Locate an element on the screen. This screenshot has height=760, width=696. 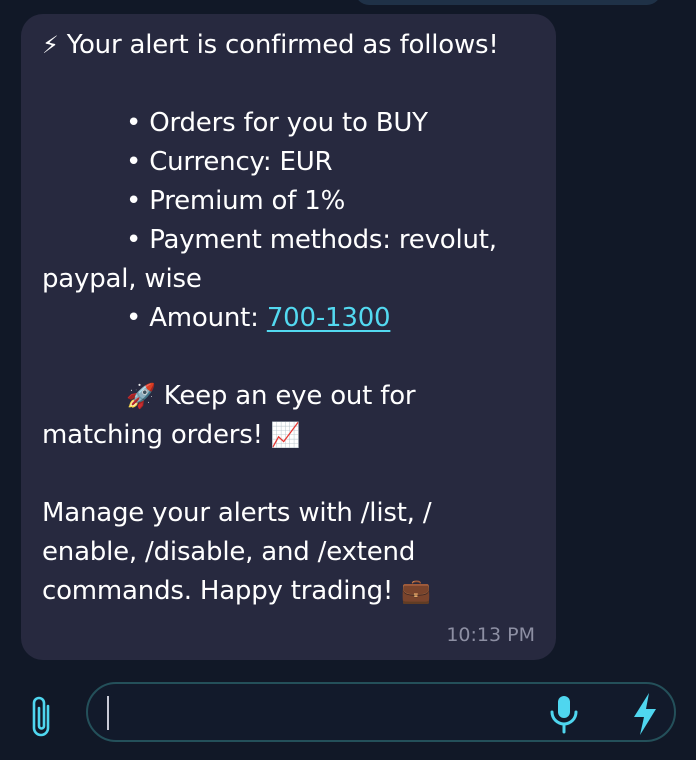
chart-emoji-icon: 📈 is located at coordinates (285, 435).